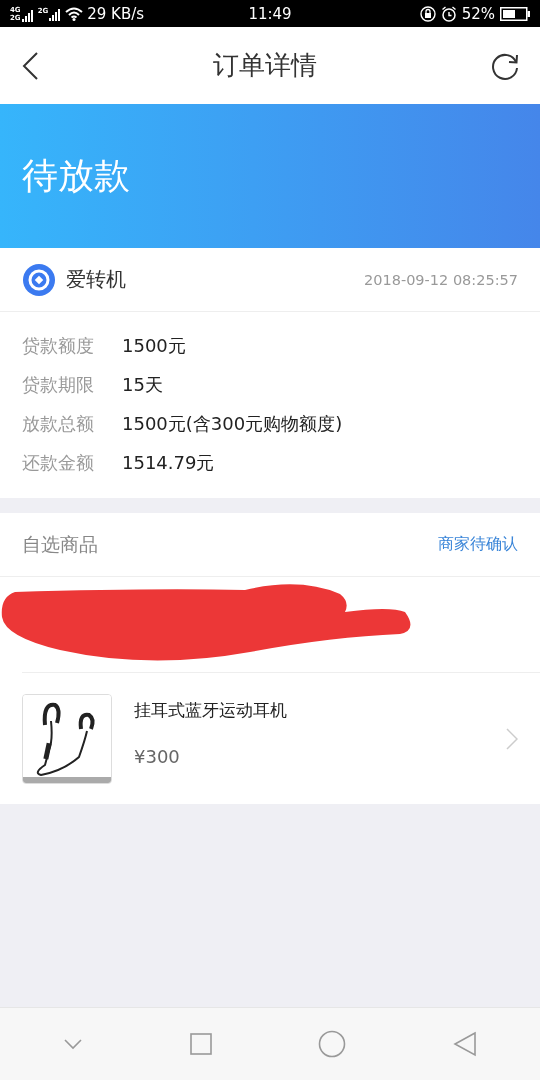 The width and height of the screenshot is (540, 1080). What do you see at coordinates (58, 345) in the screenshot?
I see `detail-label: 贷款额度` at bounding box center [58, 345].